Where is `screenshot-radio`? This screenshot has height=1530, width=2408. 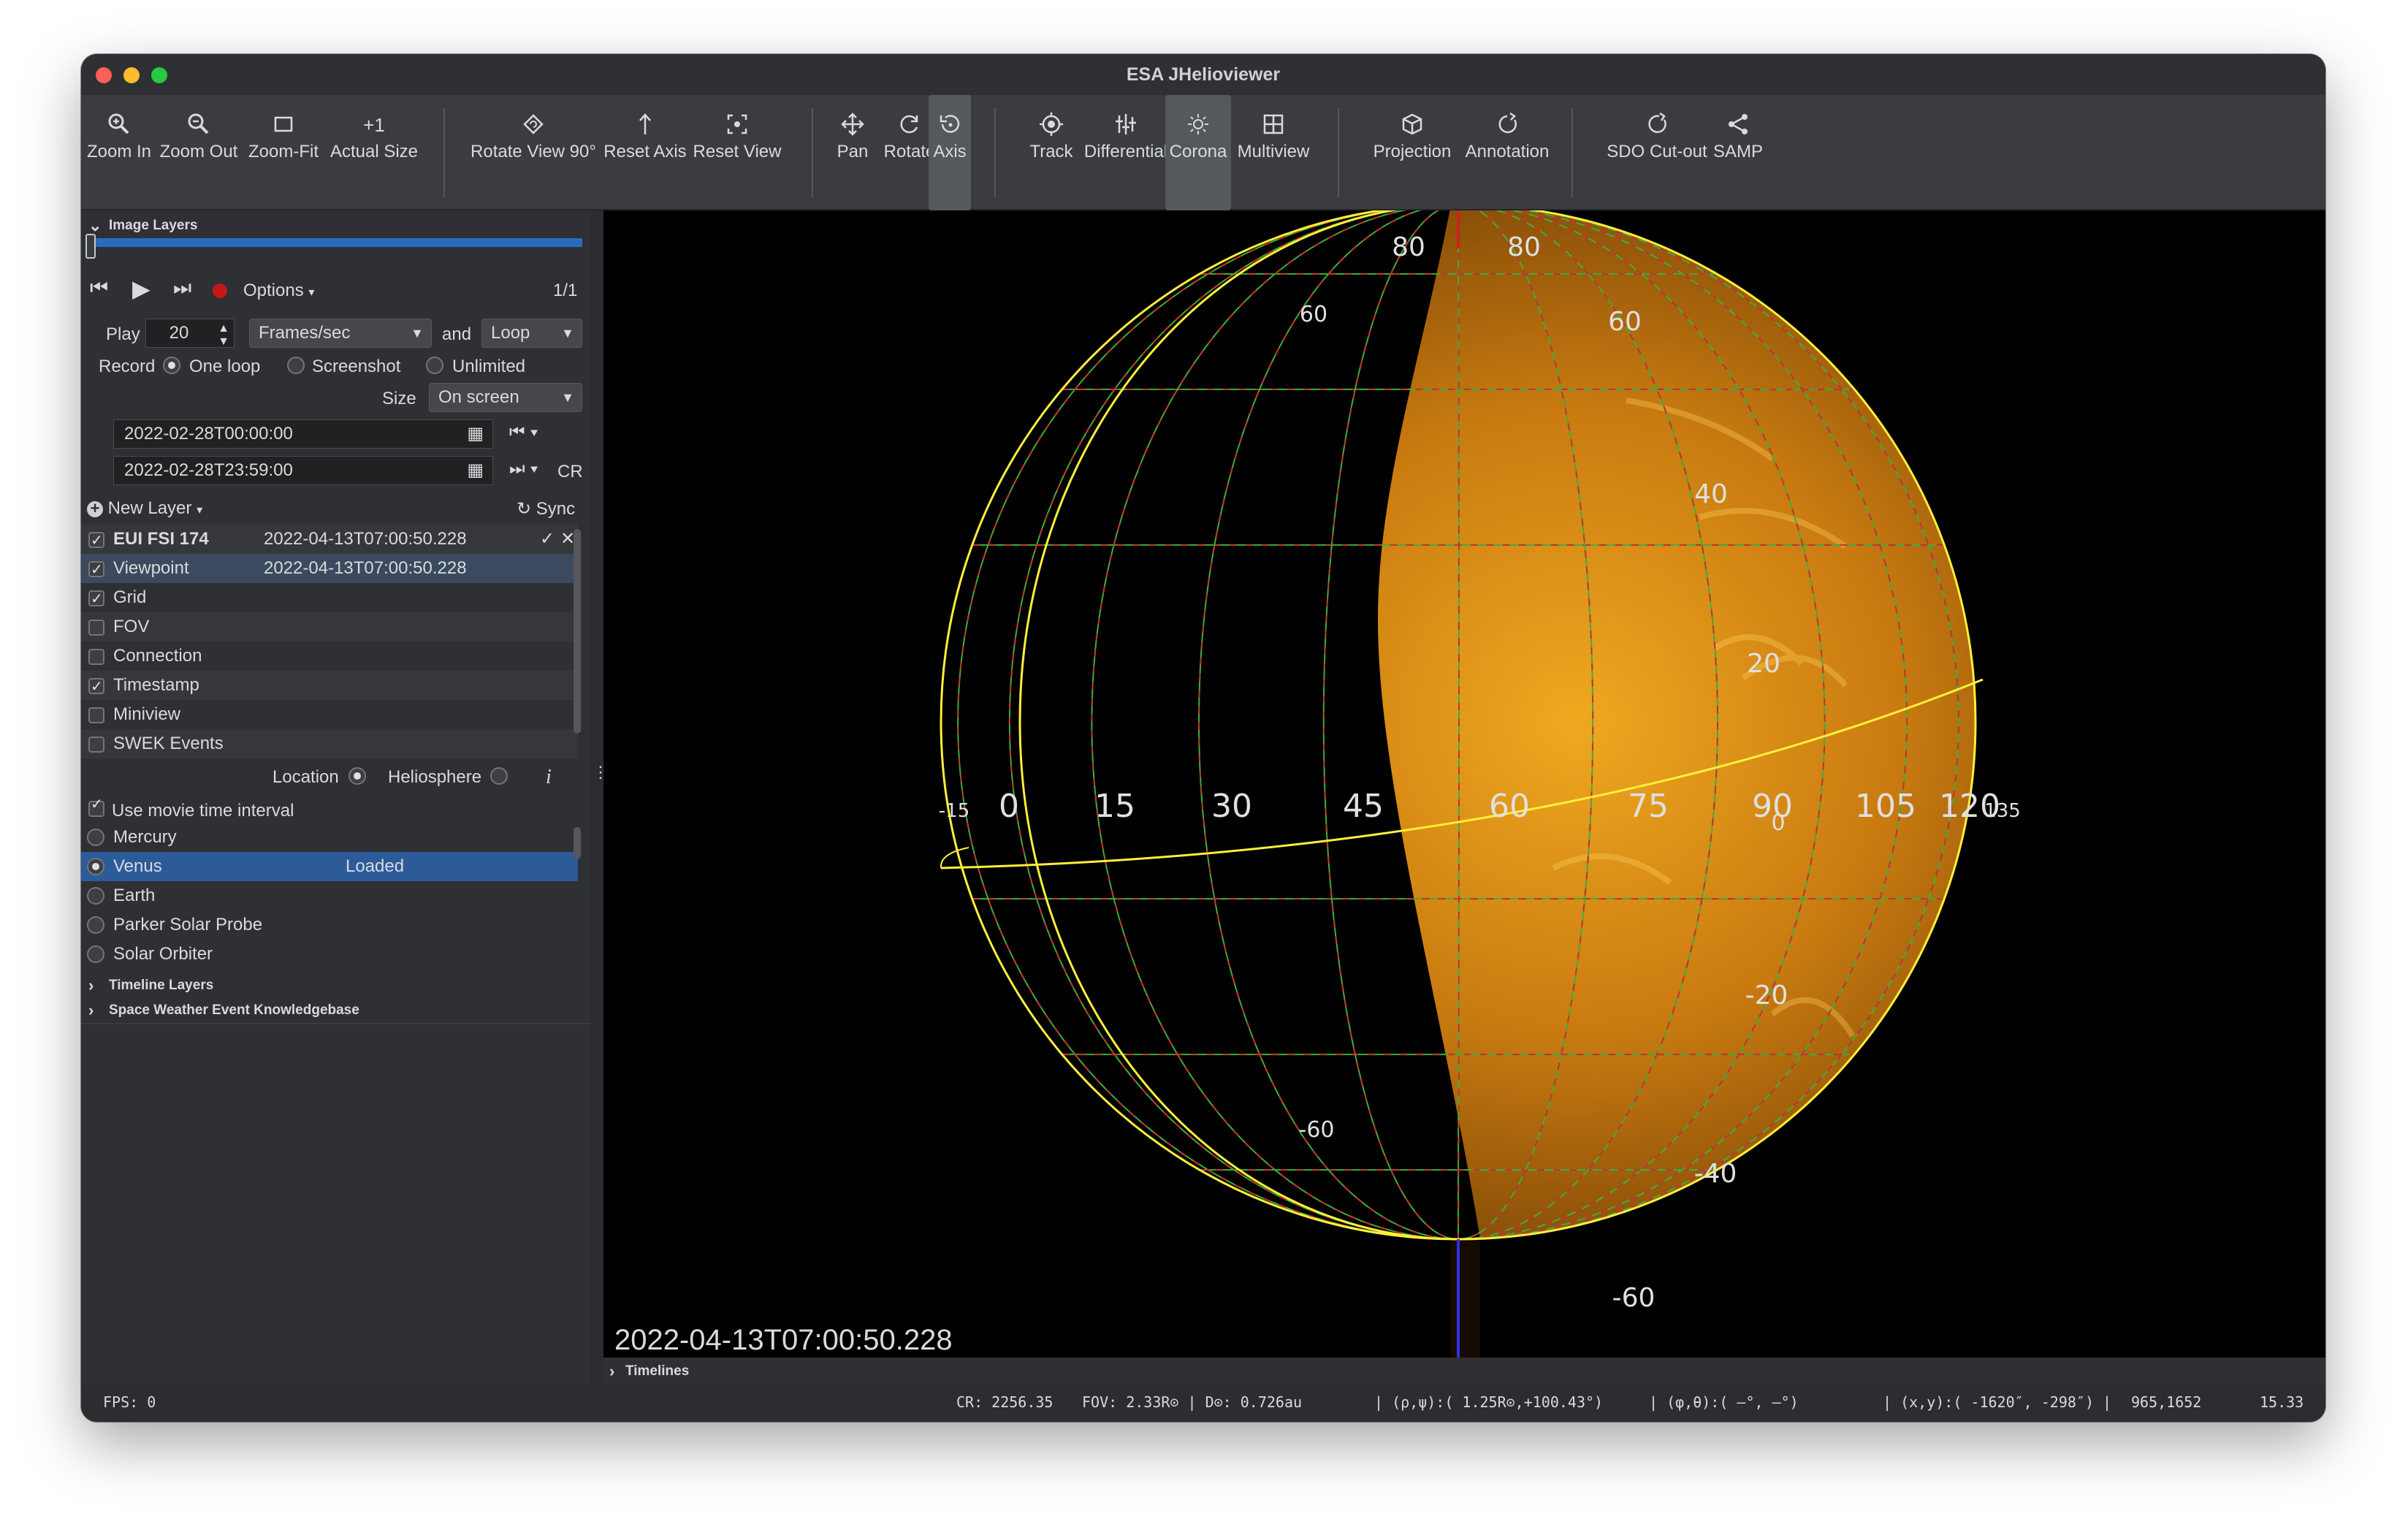
screenshot-radio is located at coordinates (296, 365).